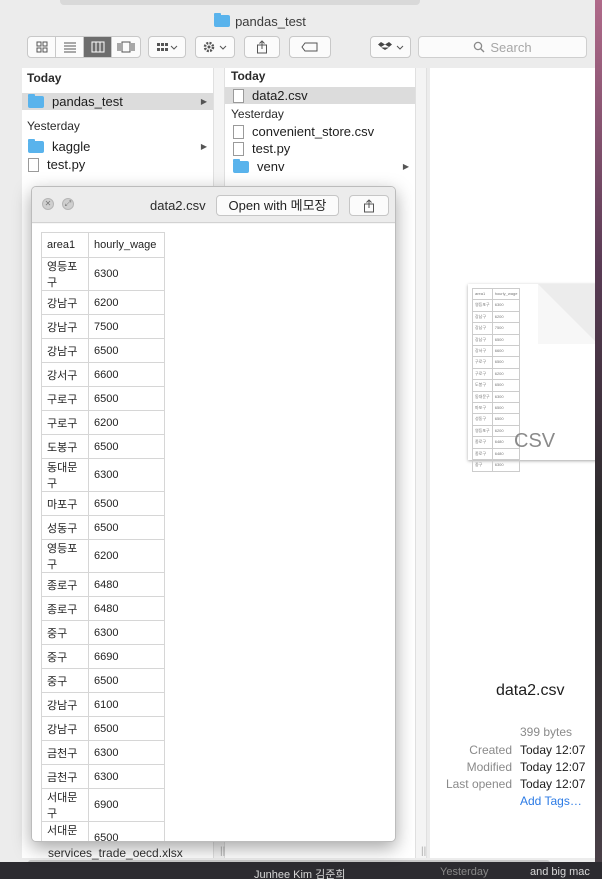 Image resolution: width=602 pixels, height=879 pixels. I want to click on search-field: Search, so click(502, 47).